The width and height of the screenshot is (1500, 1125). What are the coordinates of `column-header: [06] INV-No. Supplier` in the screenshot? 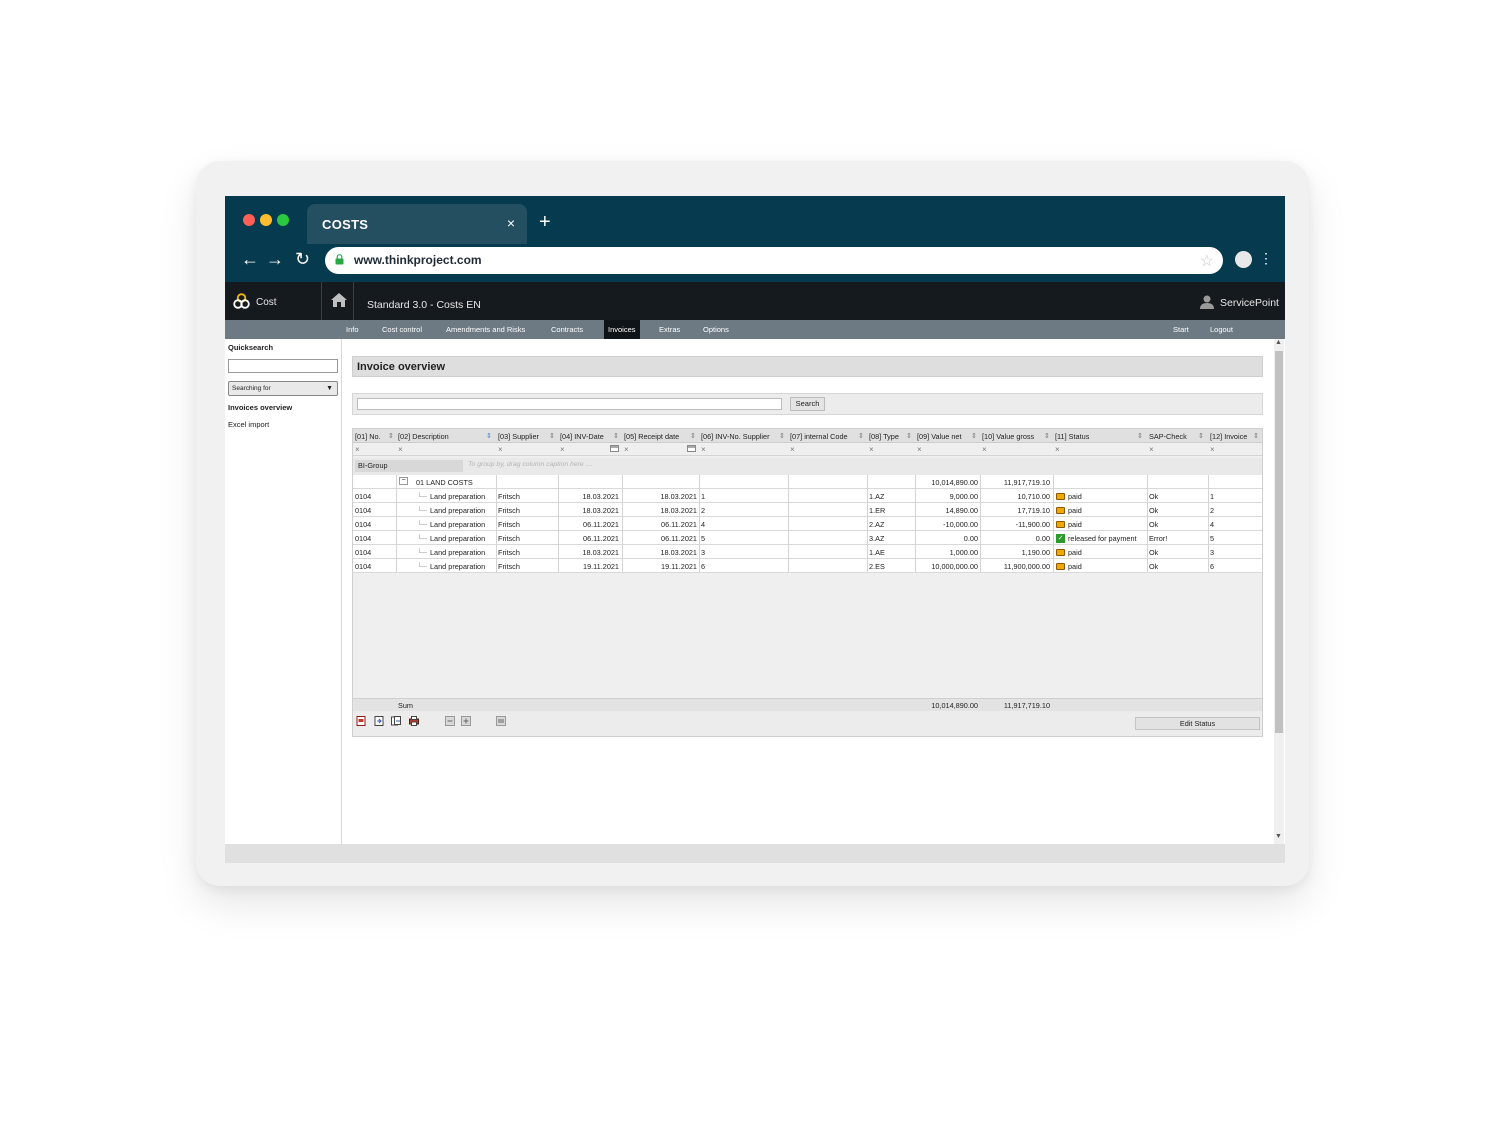 It's located at (735, 436).